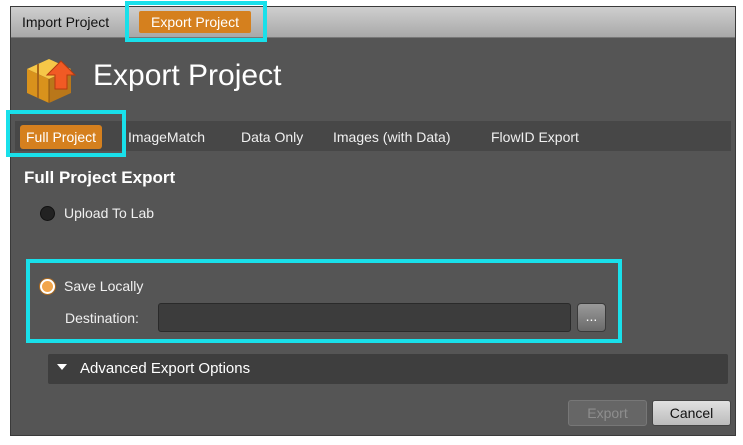 The width and height of the screenshot is (743, 445). I want to click on upload-to-lab-label: Upload To Lab, so click(109, 213).